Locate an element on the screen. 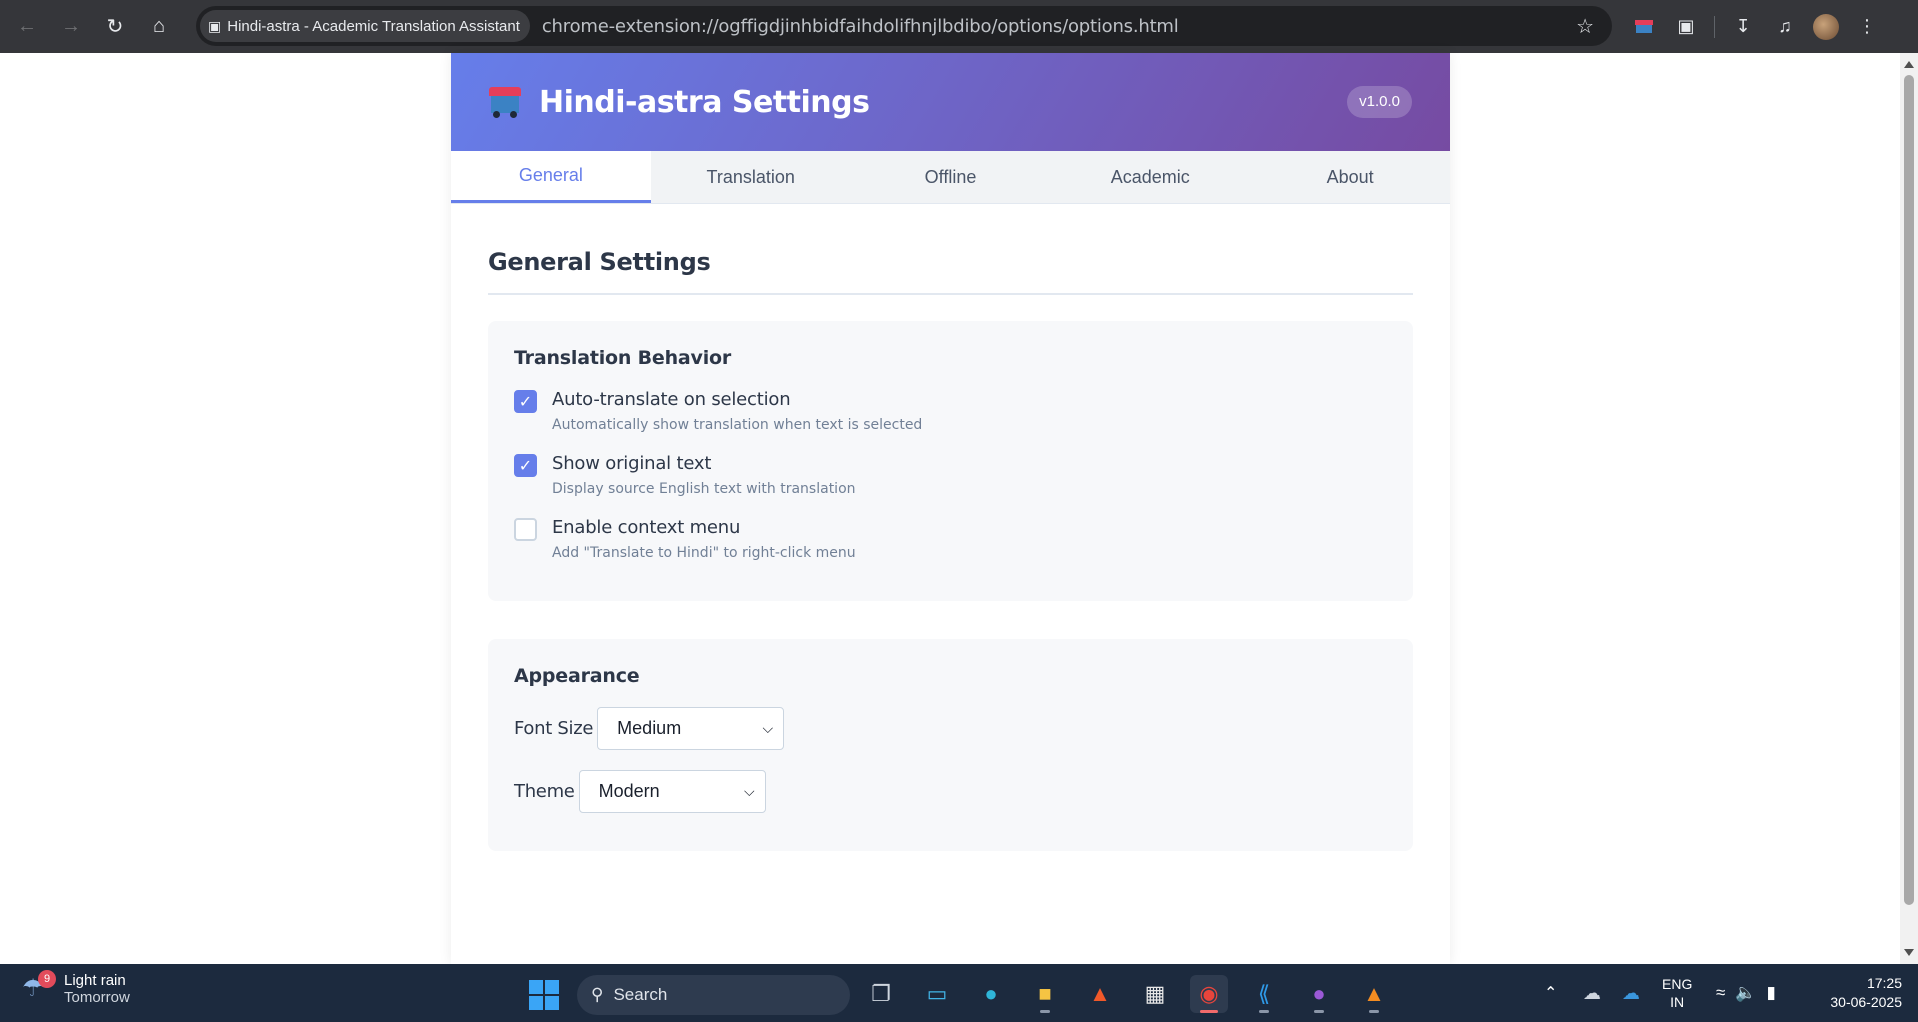 The height and width of the screenshot is (1022, 1918). system-clock: 17:25 30-06-2025 is located at coordinates (1857, 993).